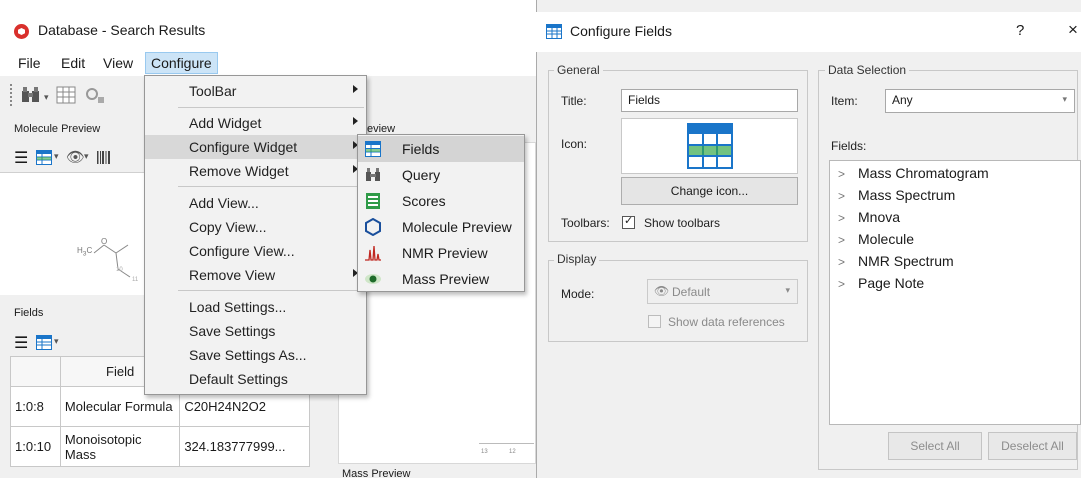 The width and height of the screenshot is (1081, 480). Describe the element at coordinates (119, 270) in the screenshot. I see `atom-number: 10` at that location.